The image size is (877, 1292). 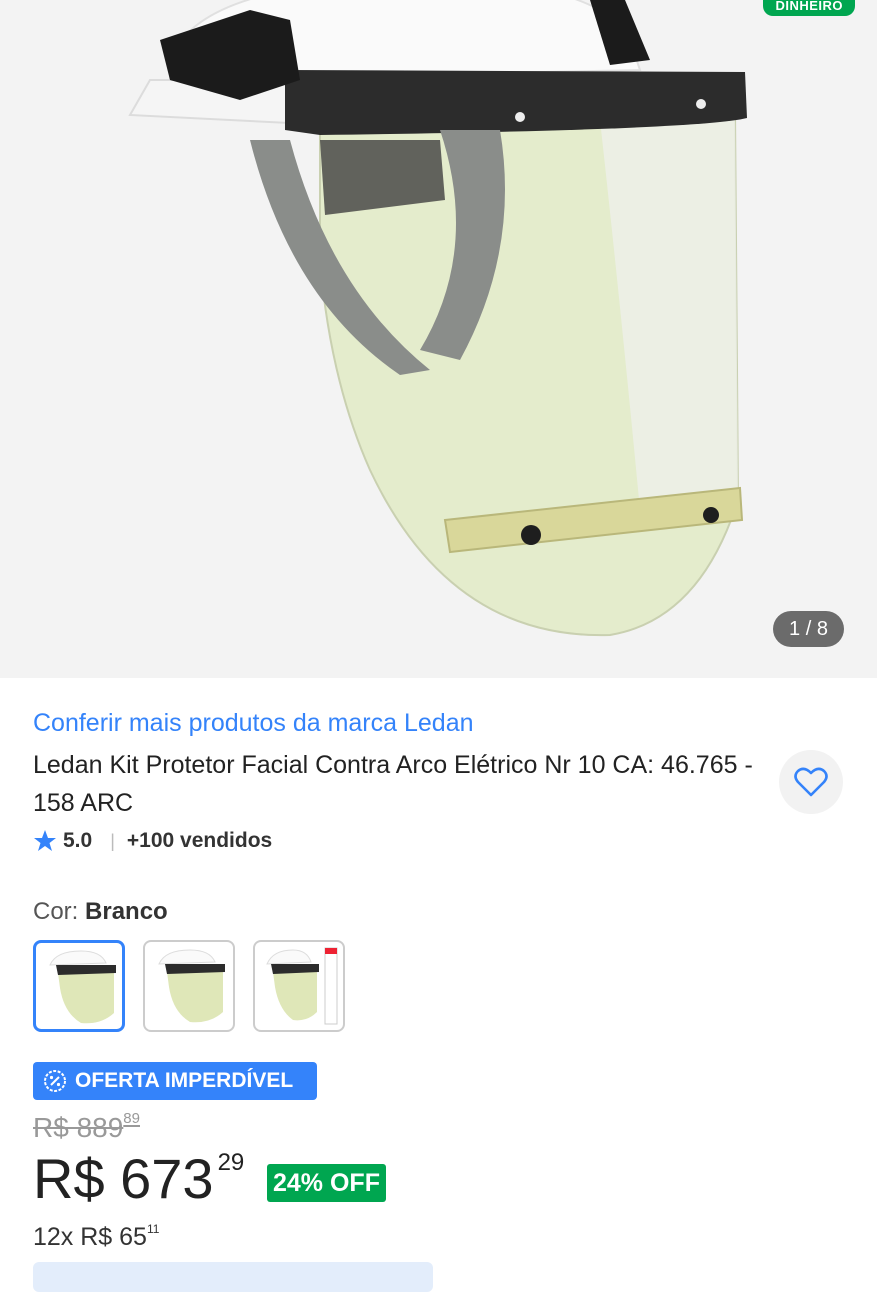 I want to click on rating-row: 5.0 | +100 vendidos, so click(x=152, y=841).